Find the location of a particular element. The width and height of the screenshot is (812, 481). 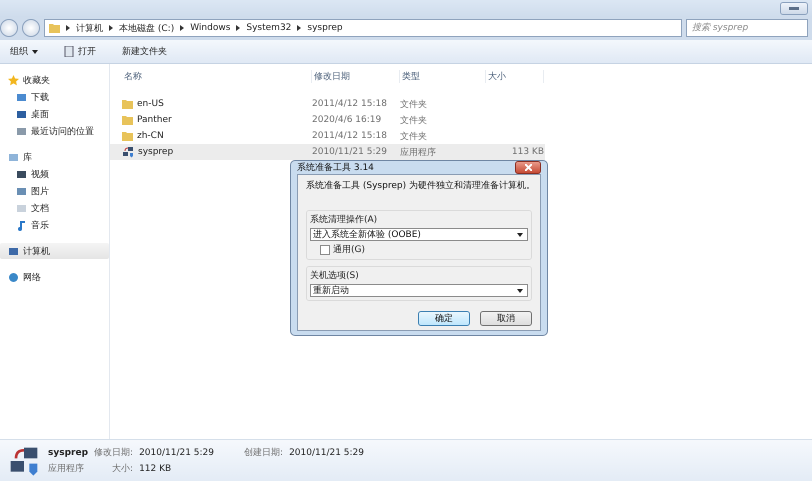

file-row: en-US 2011/4/12 15:18 文件夹 is located at coordinates (327, 104).